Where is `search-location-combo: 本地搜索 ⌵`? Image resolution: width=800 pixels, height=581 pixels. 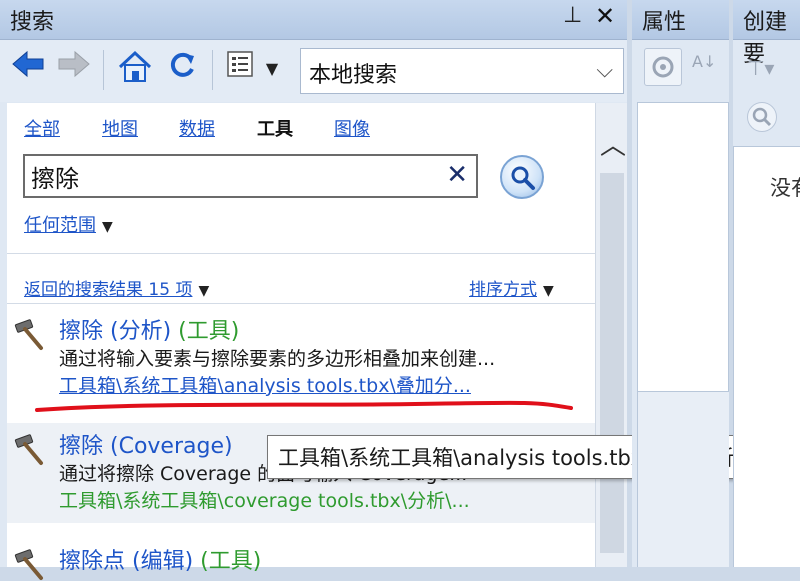 search-location-combo: 本地搜索 ⌵ is located at coordinates (462, 71).